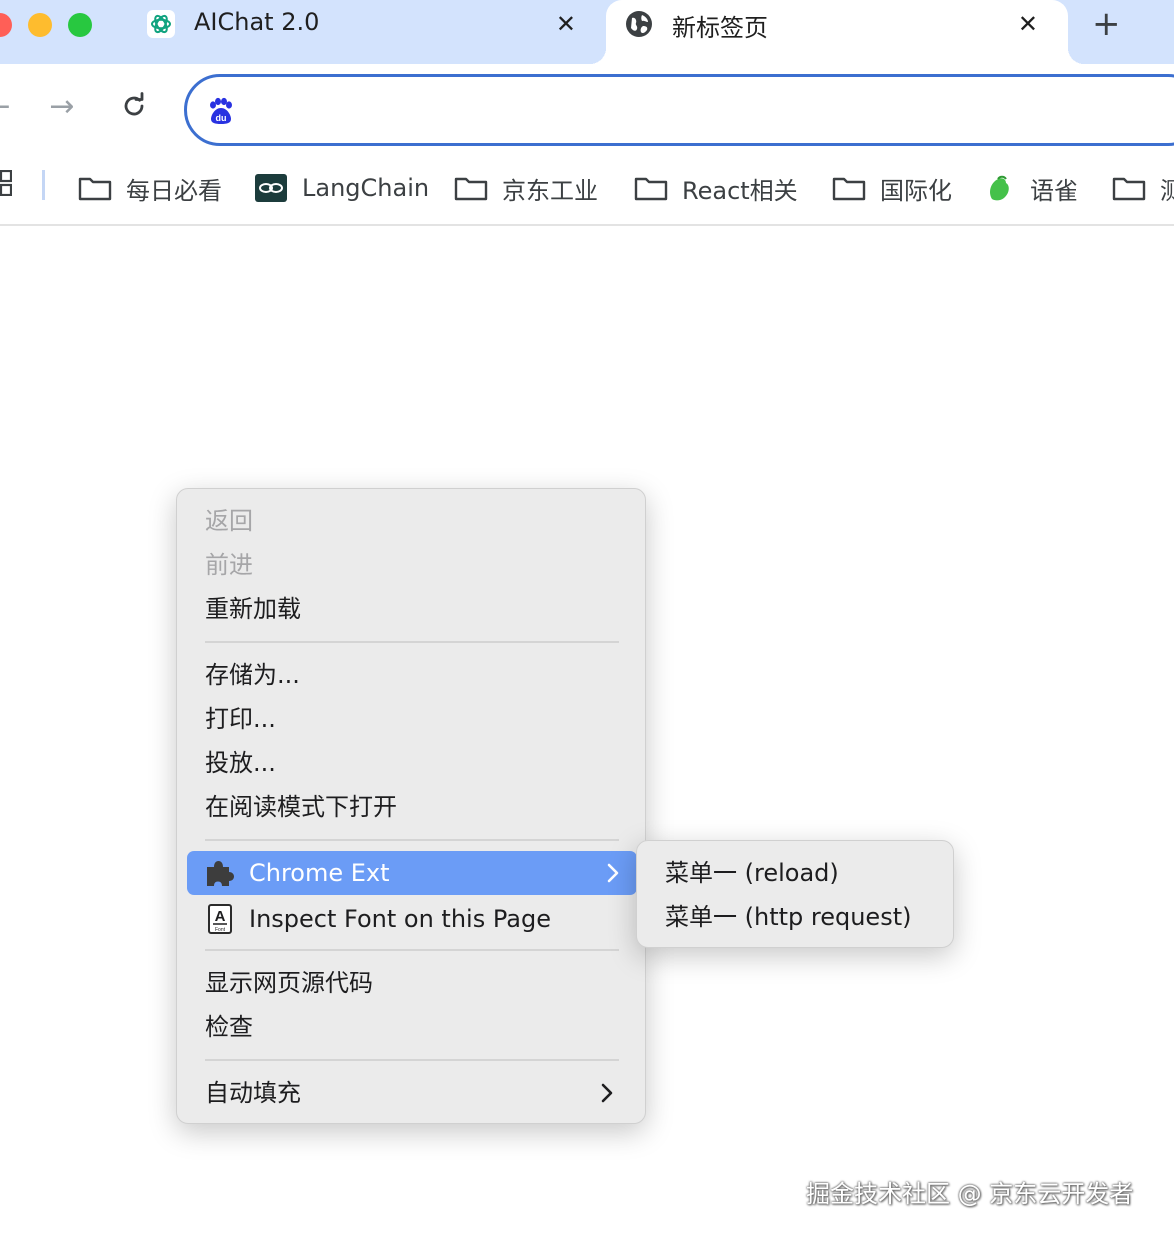 The width and height of the screenshot is (1174, 1236). I want to click on bookmark-测: 测, so click(1143, 188).